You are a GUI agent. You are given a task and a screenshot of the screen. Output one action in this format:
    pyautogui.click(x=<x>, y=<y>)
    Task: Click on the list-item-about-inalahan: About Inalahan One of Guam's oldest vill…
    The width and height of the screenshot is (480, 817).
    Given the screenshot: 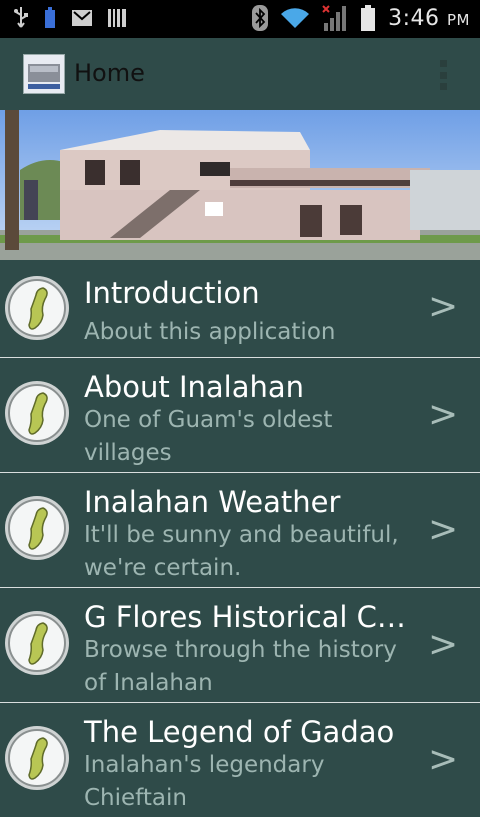 What is the action you would take?
    pyautogui.click(x=240, y=415)
    